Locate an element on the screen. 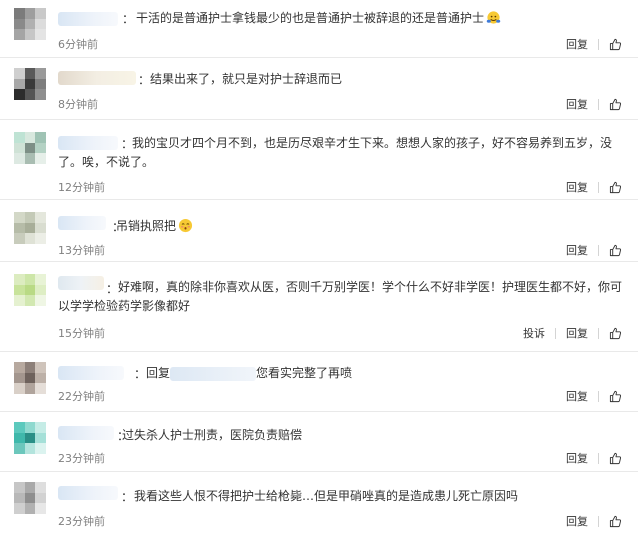 Image resolution: width=638 pixels, height=534 pixels. comment-item: ： 回复 您看实完整了再喷 22分钟前 回复 is located at coordinates (319, 382).